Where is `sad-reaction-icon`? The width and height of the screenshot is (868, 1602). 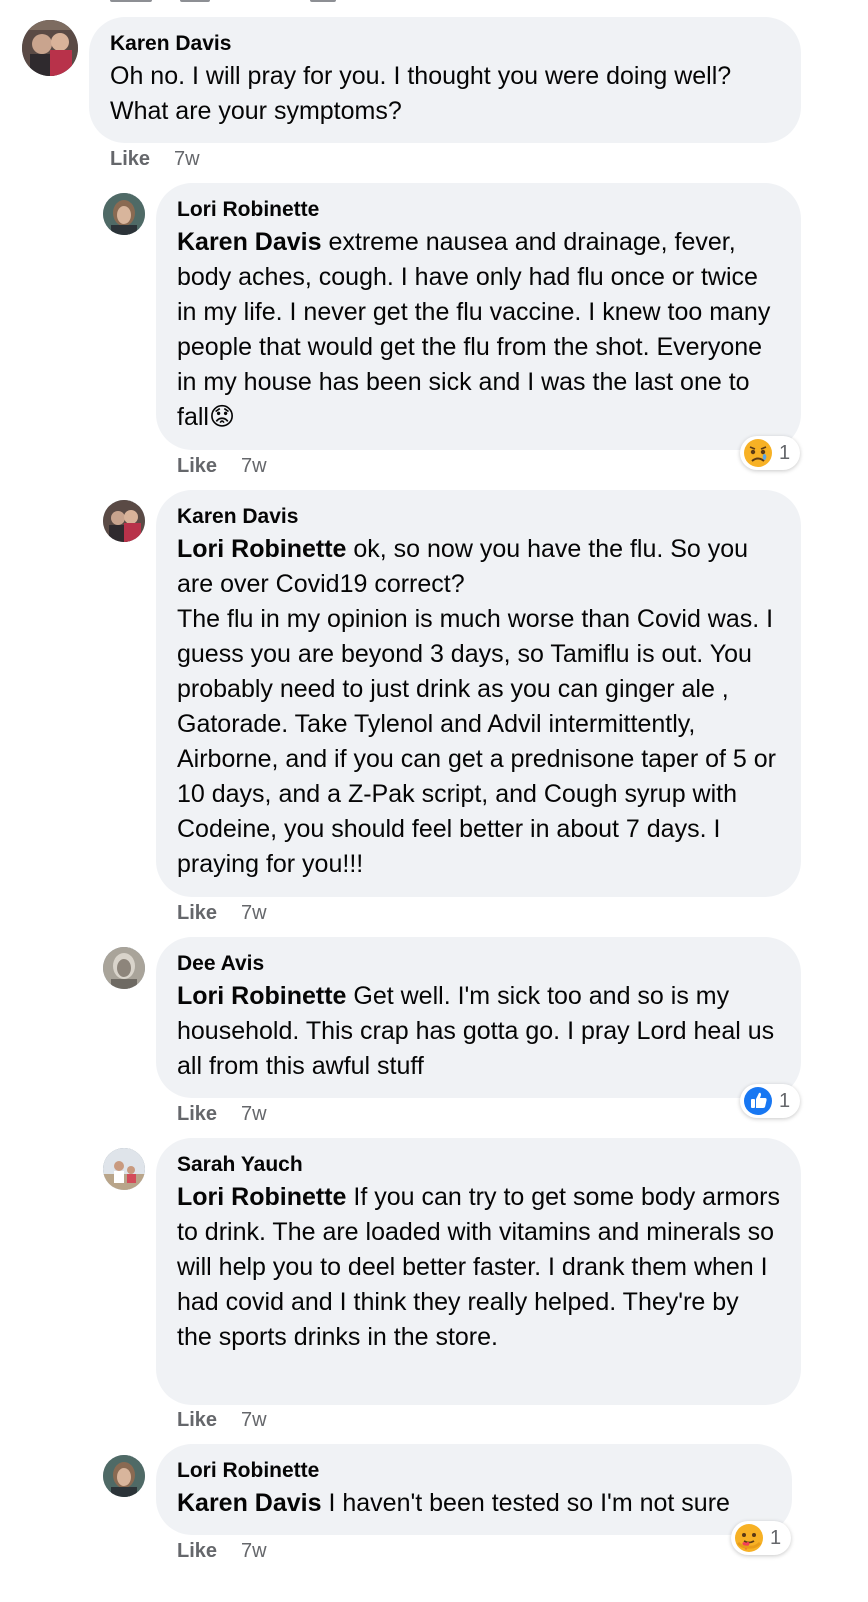
sad-reaction-icon is located at coordinates (758, 453).